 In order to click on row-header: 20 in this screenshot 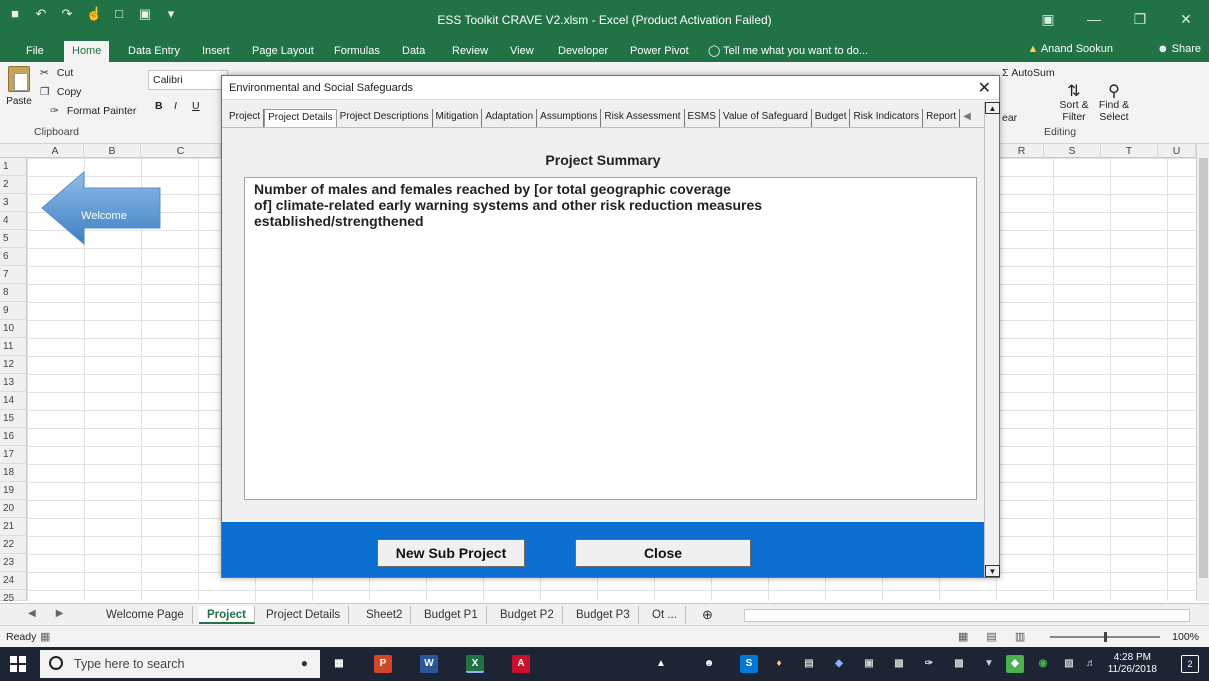, I will do `click(13, 509)`.